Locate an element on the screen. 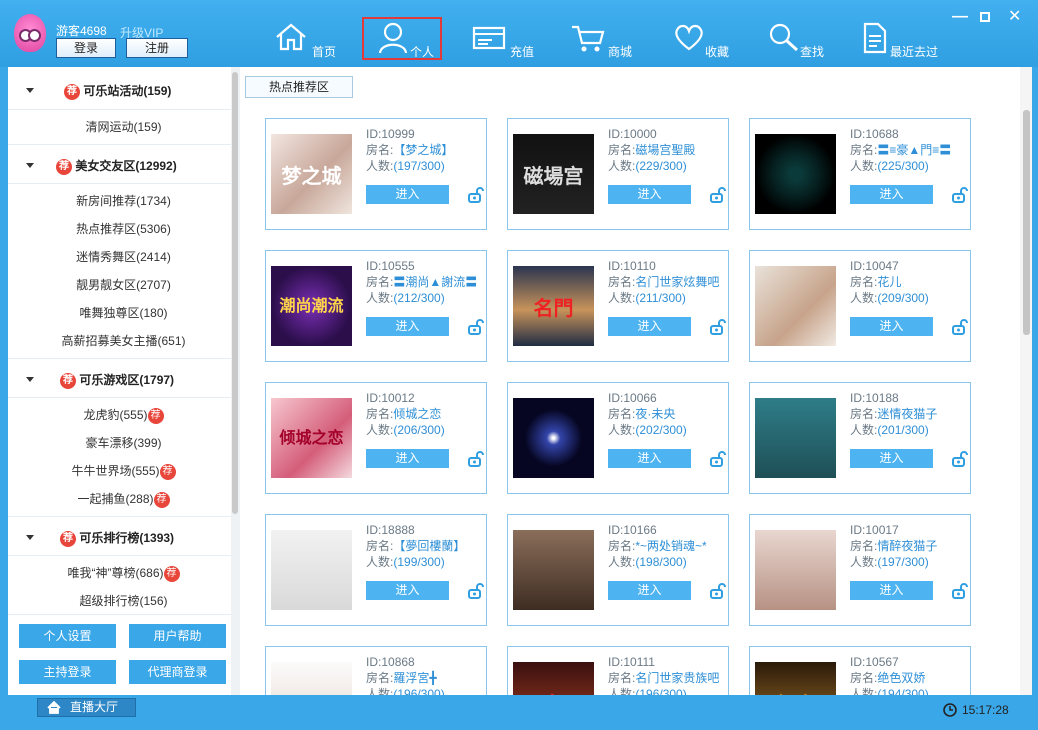  room-card: 名ID:10111房名:名门世家贵族吧人数:(196/300) is located at coordinates (618, 670).